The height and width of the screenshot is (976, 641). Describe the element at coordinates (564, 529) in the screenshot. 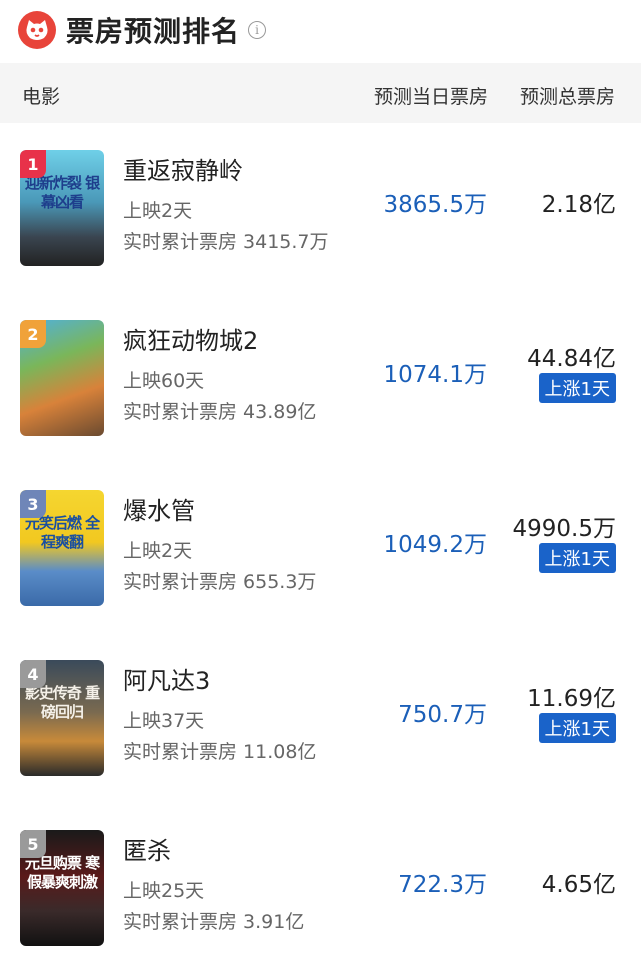

I see `total-forecast: 4990.5万` at that location.